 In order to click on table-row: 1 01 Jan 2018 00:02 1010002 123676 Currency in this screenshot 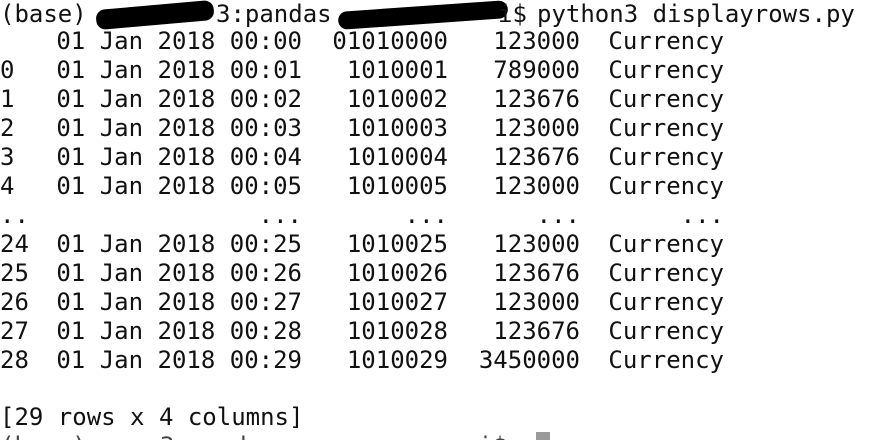, I will do `click(440, 99)`.